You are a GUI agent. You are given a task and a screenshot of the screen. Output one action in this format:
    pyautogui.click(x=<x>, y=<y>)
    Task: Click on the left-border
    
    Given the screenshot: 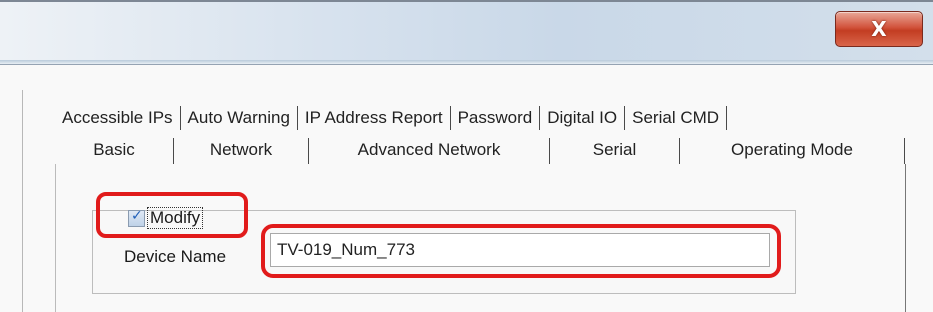 What is the action you would take?
    pyautogui.click(x=22, y=201)
    